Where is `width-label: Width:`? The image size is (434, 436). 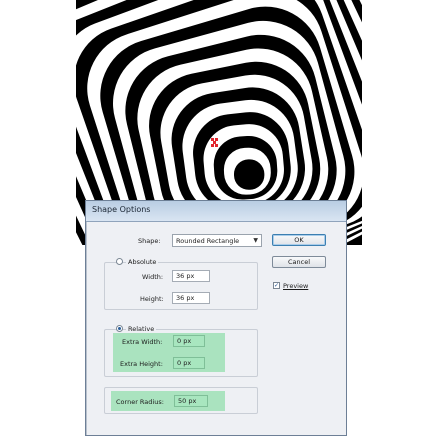
width-label: Width: is located at coordinates (153, 277).